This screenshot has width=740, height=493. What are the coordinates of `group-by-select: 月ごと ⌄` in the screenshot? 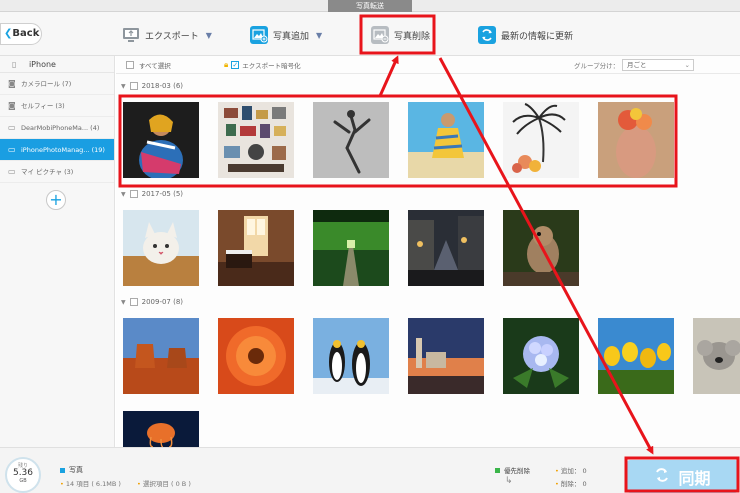 It's located at (658, 65).